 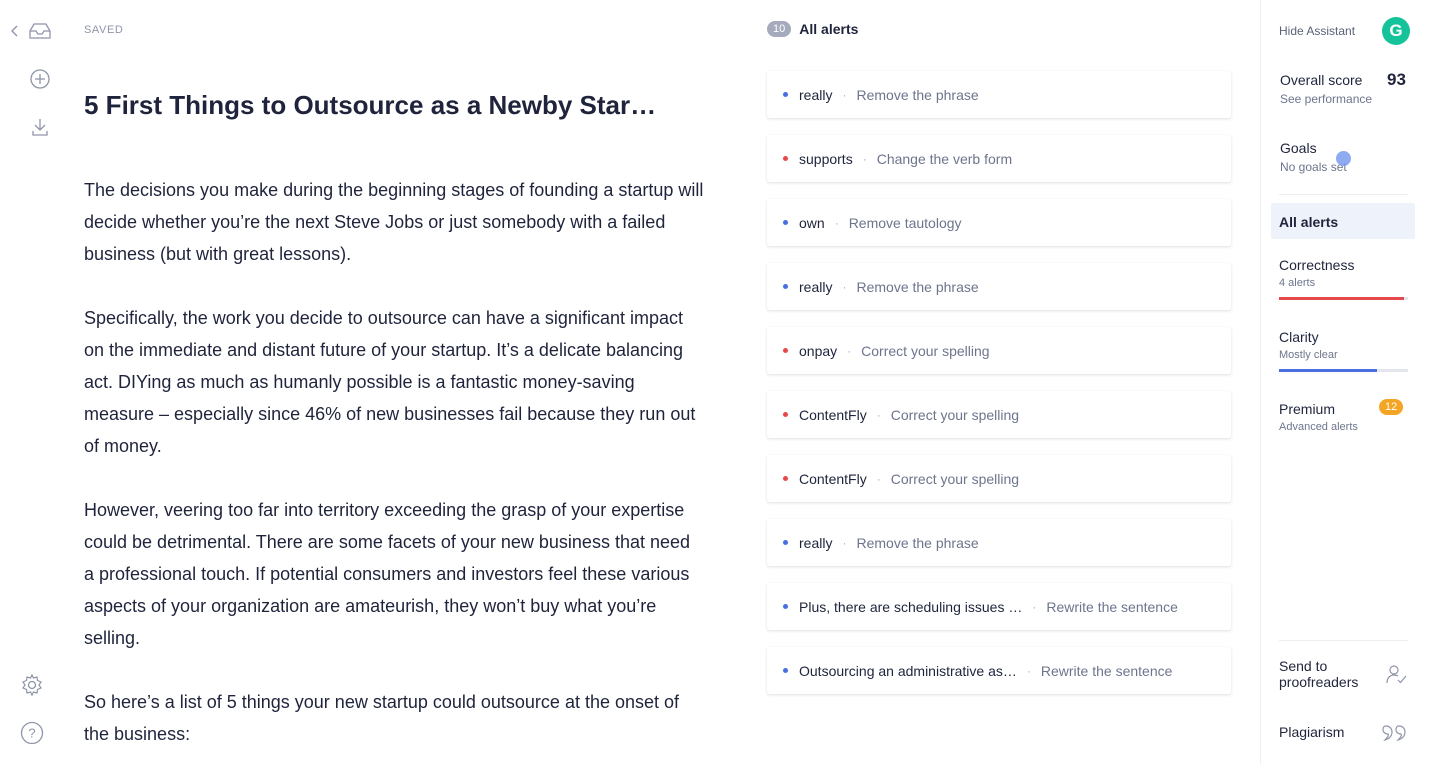 What do you see at coordinates (40, 127) in the screenshot?
I see `download-icon` at bounding box center [40, 127].